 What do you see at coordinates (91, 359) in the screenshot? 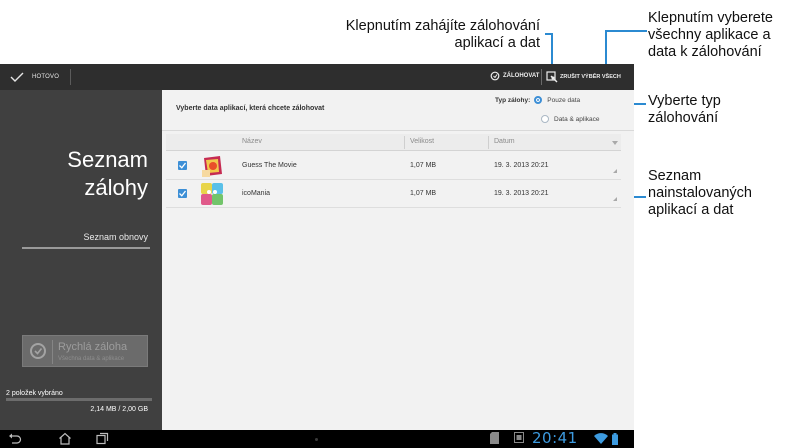
I see `quick-backup-subtitle: Všechna data & aplikace` at bounding box center [91, 359].